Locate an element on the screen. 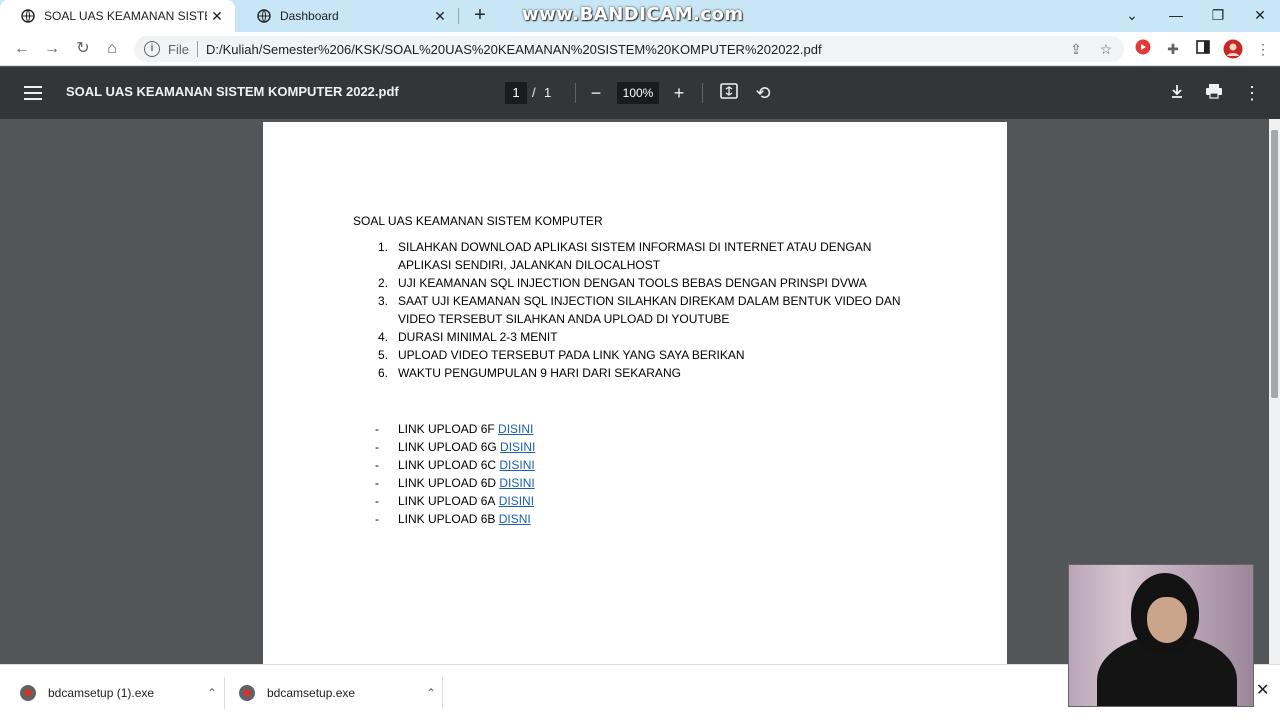 The image size is (1280, 720). item-number: 6. is located at coordinates (382, 373).